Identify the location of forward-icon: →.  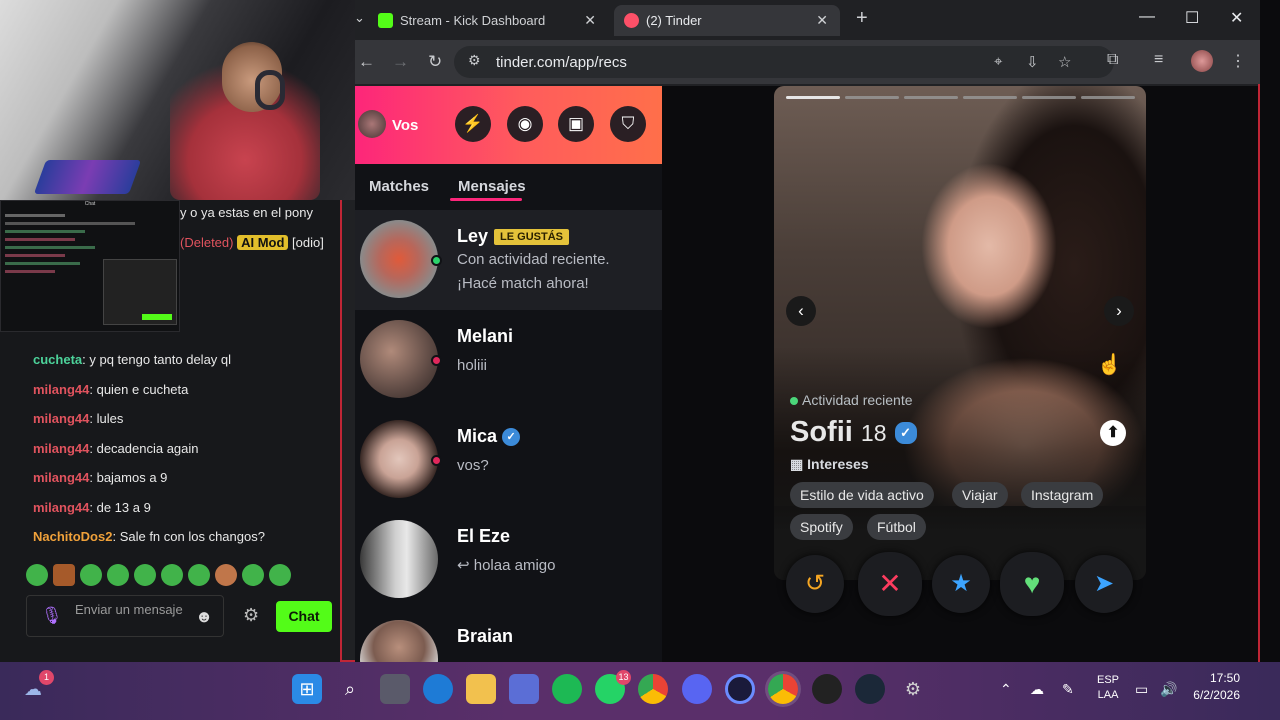
(400, 62).